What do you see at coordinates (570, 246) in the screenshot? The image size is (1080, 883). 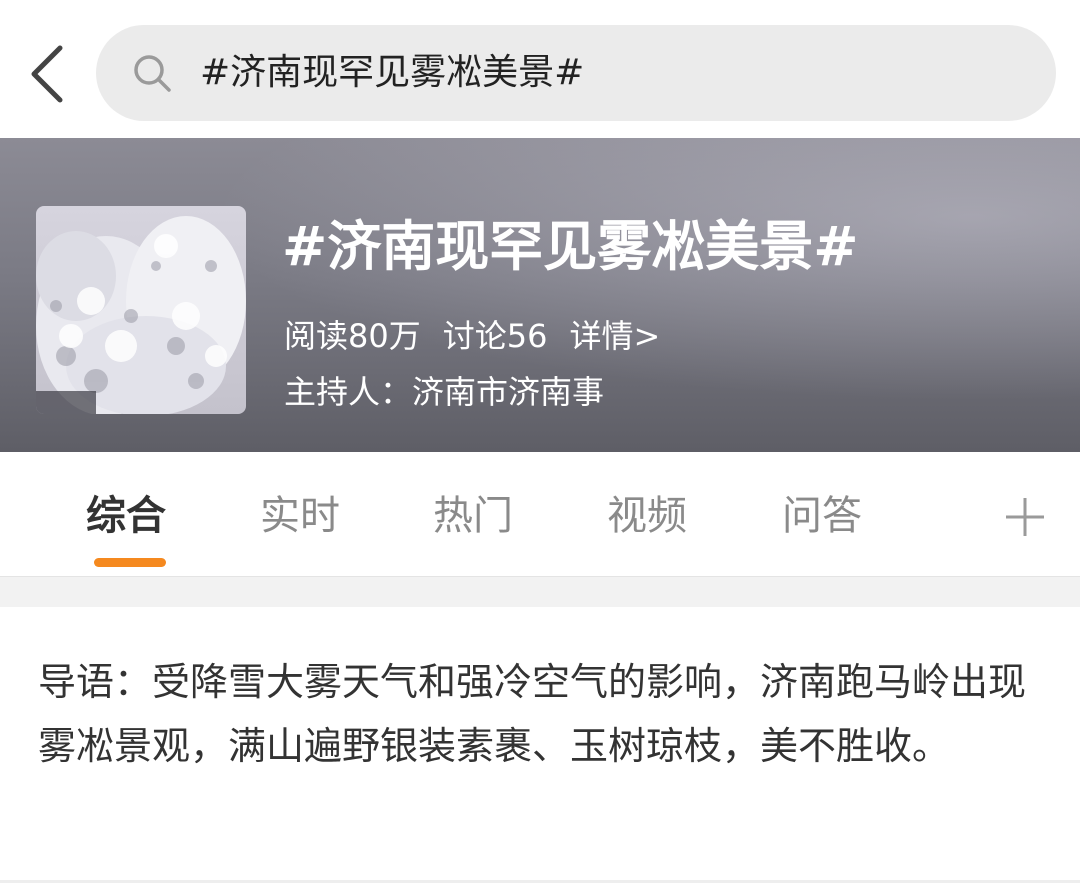 I see `topic-title: #济南现罕见雾凇美景#` at bounding box center [570, 246].